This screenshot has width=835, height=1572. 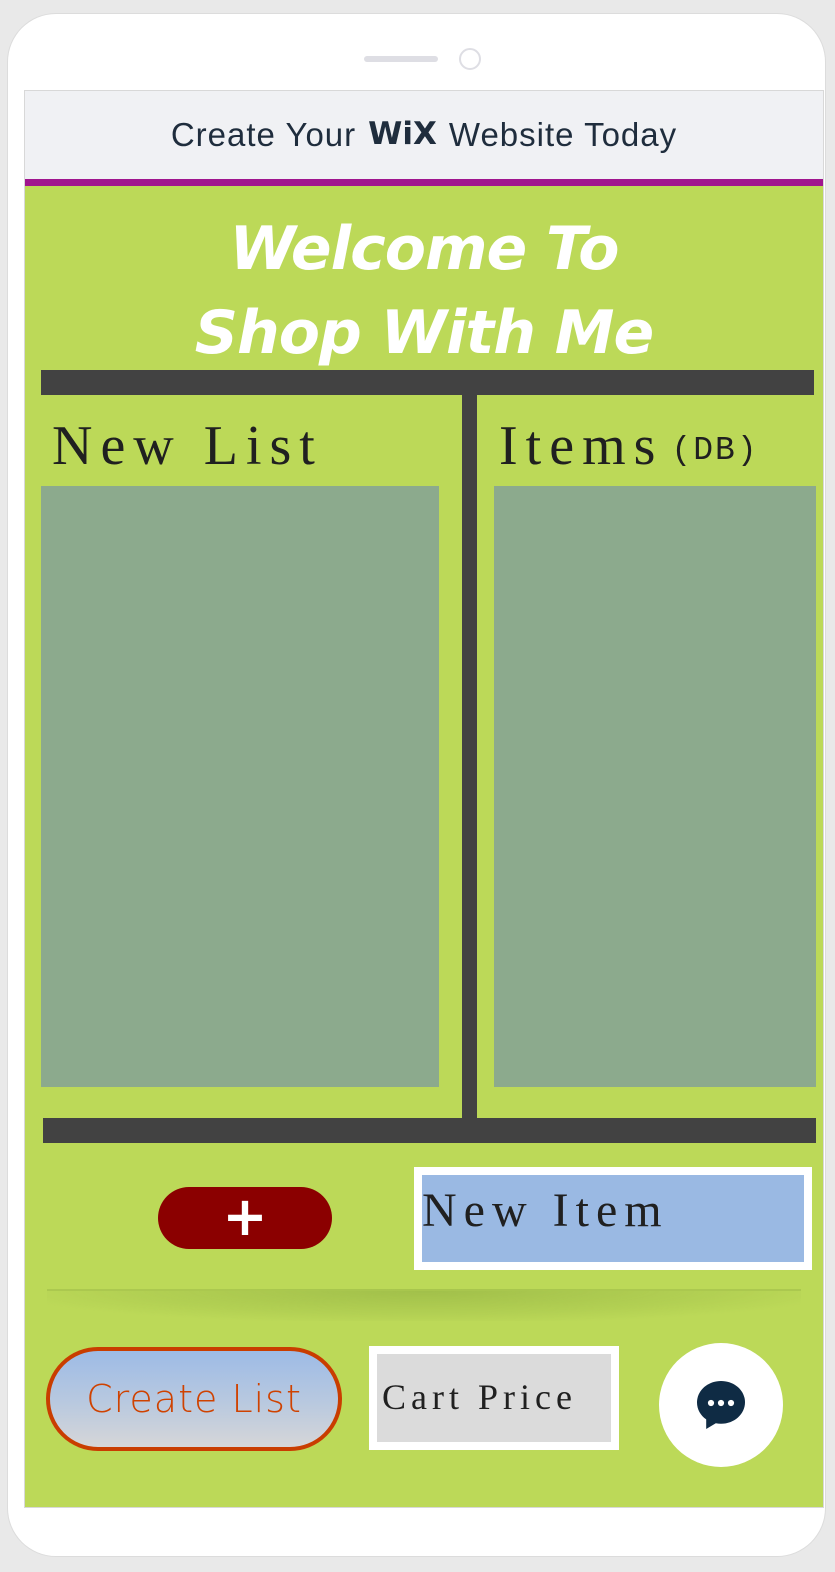 I want to click on banner-text-after: Website Today, so click(x=563, y=134).